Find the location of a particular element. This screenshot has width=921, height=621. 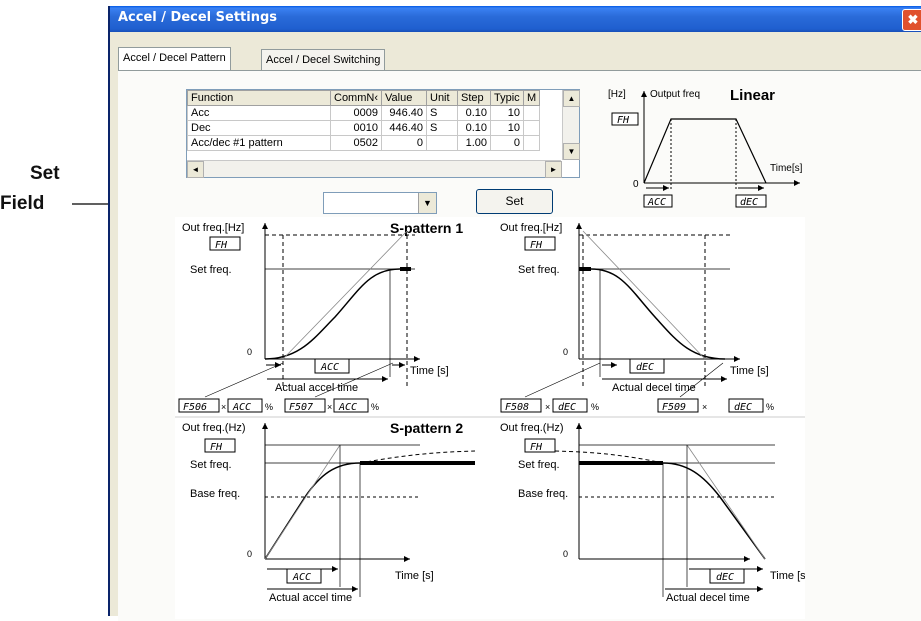

linear-hz-label: [Hz] is located at coordinates (617, 94).